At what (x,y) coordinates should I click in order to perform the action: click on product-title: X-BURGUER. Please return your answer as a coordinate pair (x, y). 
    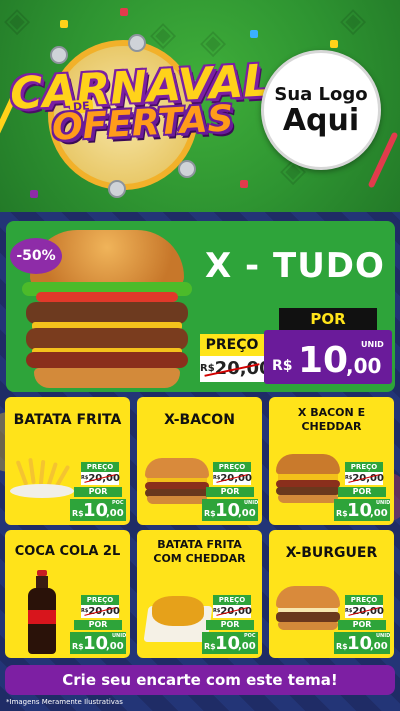
    Looking at the image, I should click on (331, 553).